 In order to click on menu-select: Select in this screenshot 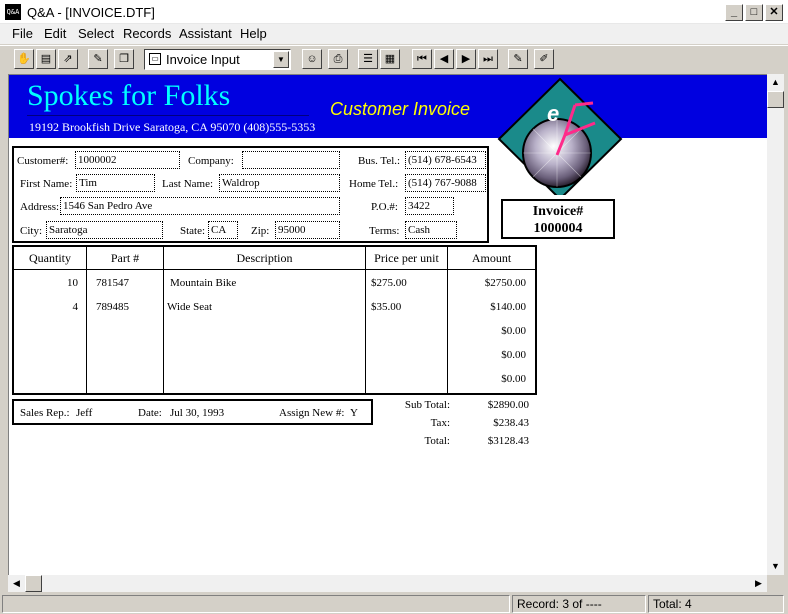, I will do `click(96, 33)`.